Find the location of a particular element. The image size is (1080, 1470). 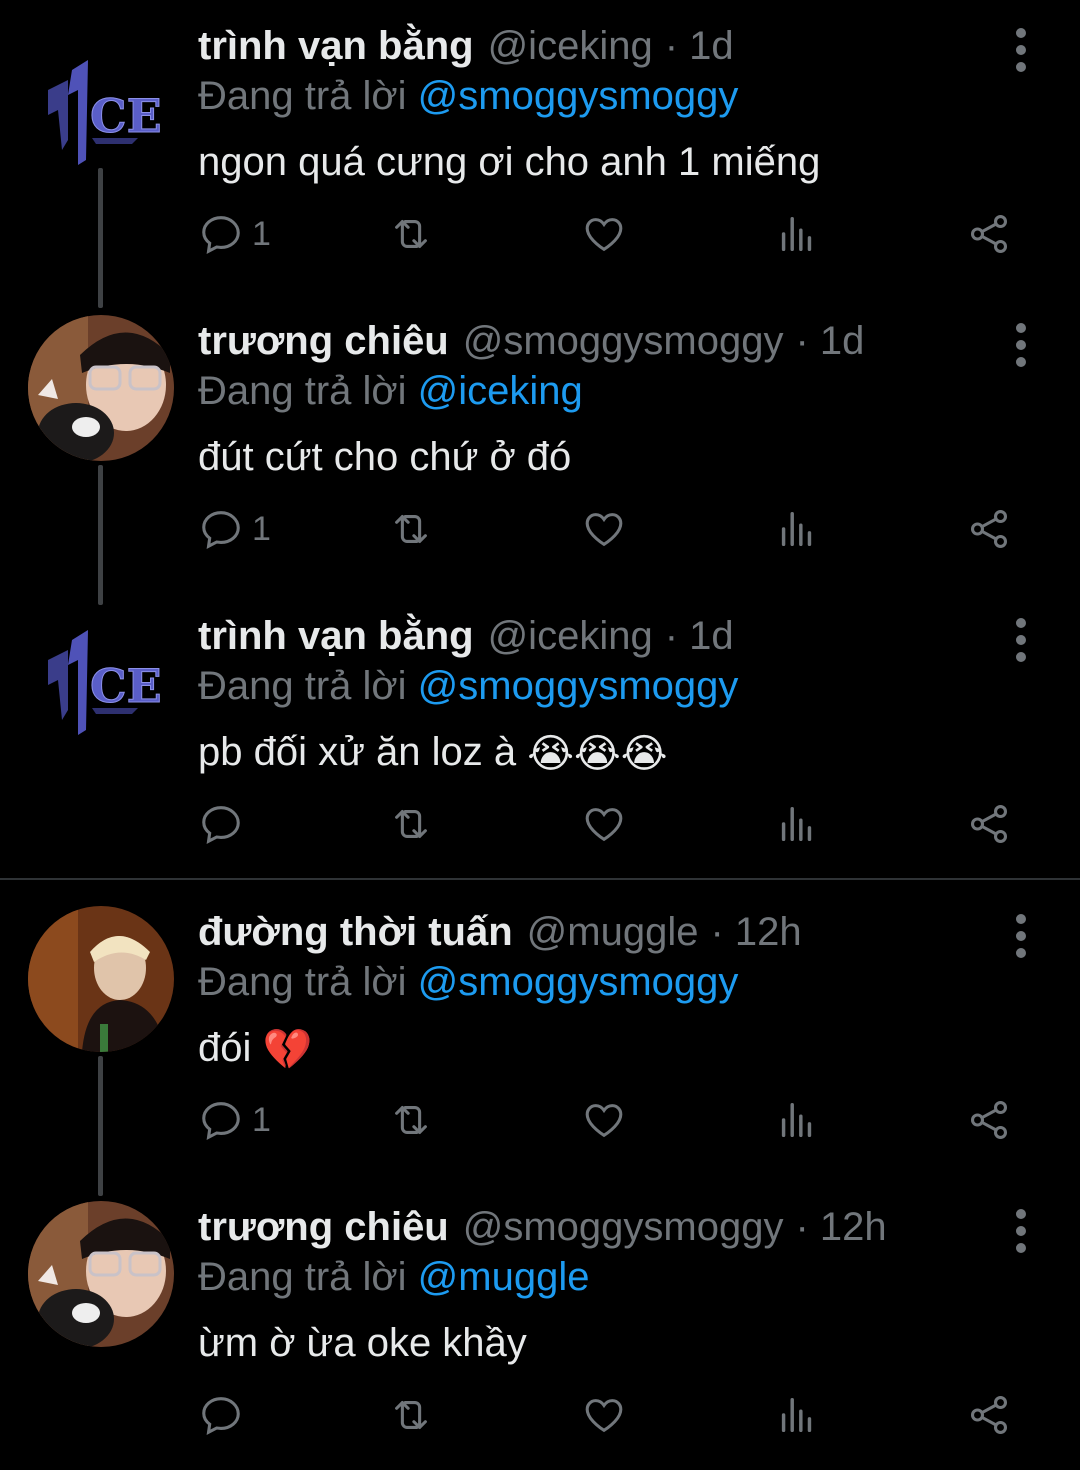

mention-link: @muggle is located at coordinates (504, 1277).